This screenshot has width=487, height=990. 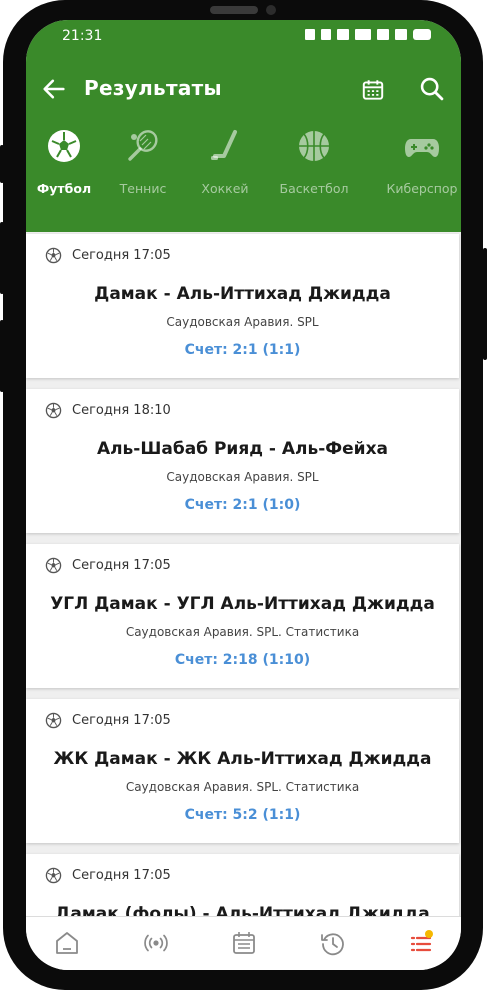 What do you see at coordinates (225, 188) in the screenshot?
I see `tab-label: Хоккей` at bounding box center [225, 188].